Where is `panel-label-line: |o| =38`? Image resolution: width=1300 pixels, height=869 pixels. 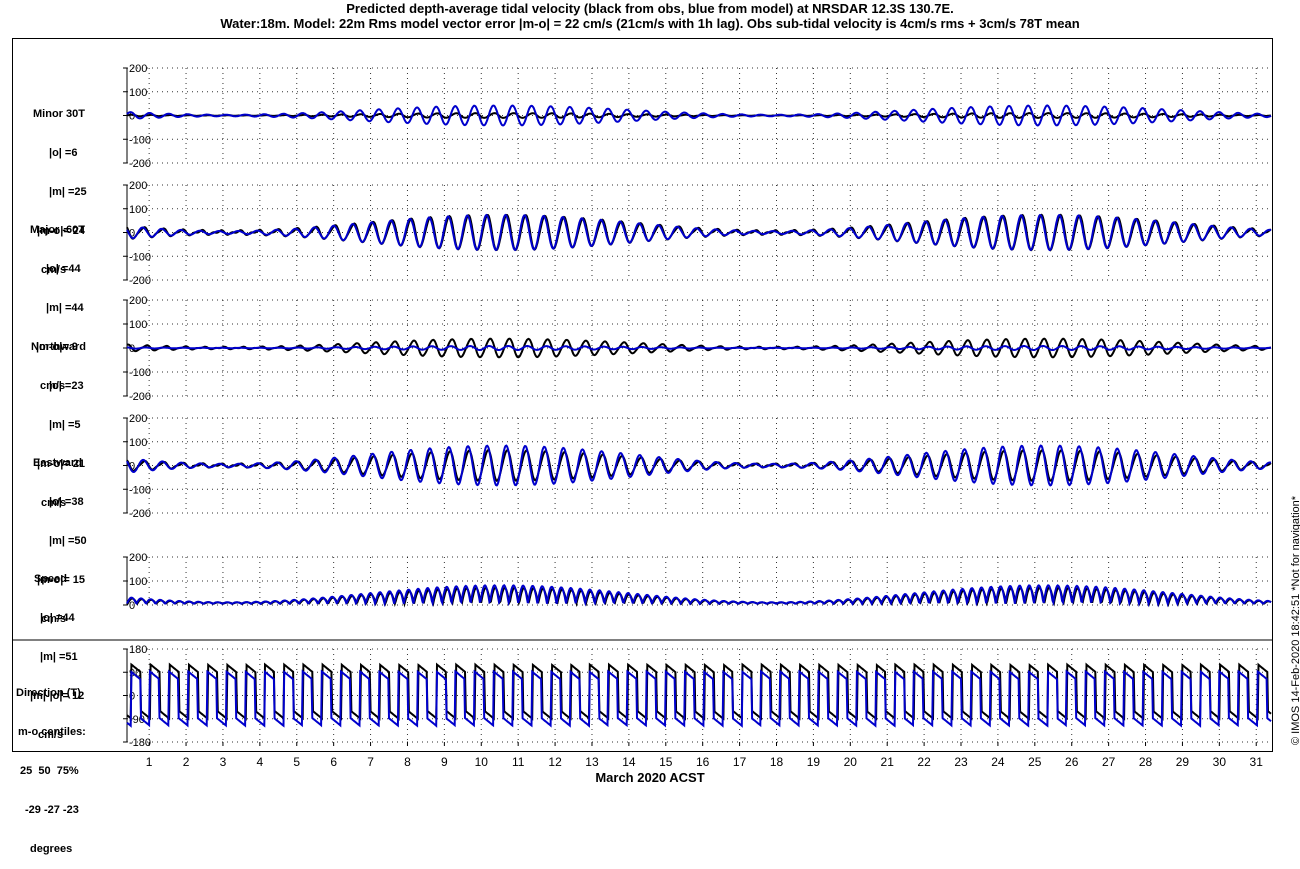 panel-label-line: |o| =38 is located at coordinates (66, 502).